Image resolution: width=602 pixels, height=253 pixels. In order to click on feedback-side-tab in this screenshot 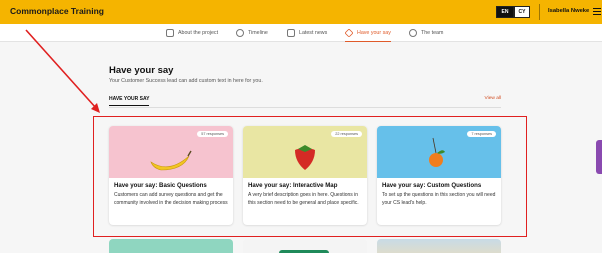, I will do `click(599, 157)`.